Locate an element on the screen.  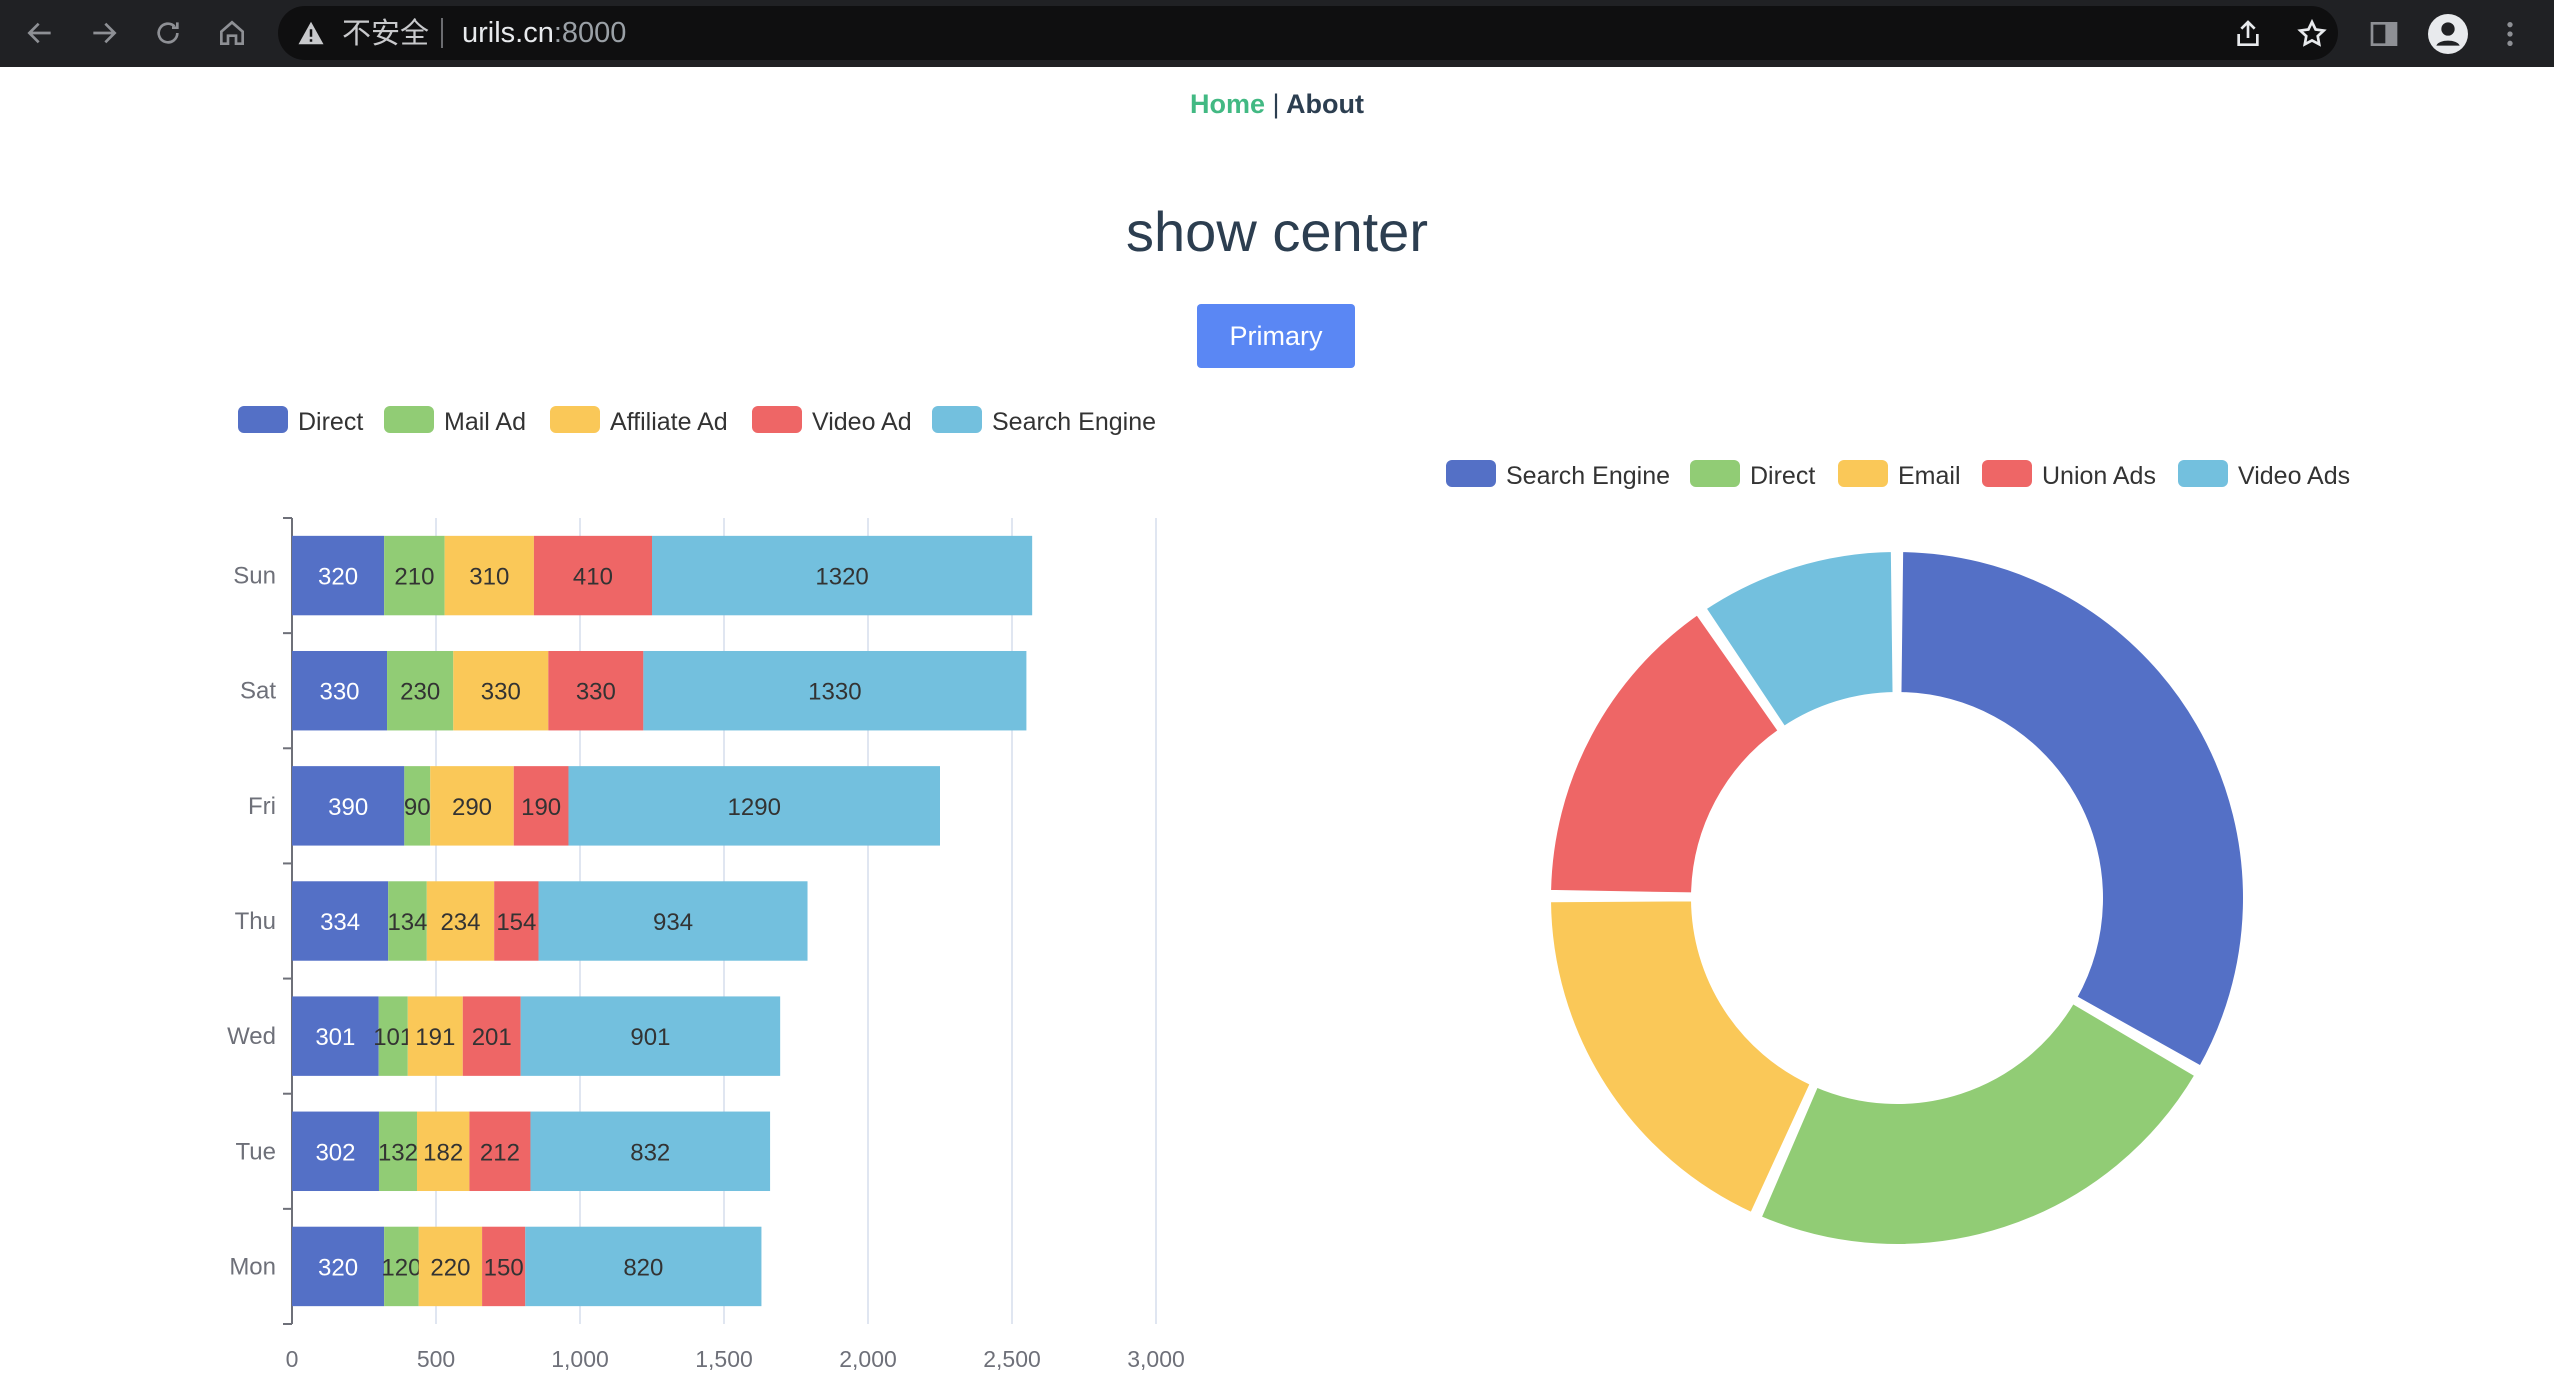
x-tick-label: 1,500 is located at coordinates (724, 1359).